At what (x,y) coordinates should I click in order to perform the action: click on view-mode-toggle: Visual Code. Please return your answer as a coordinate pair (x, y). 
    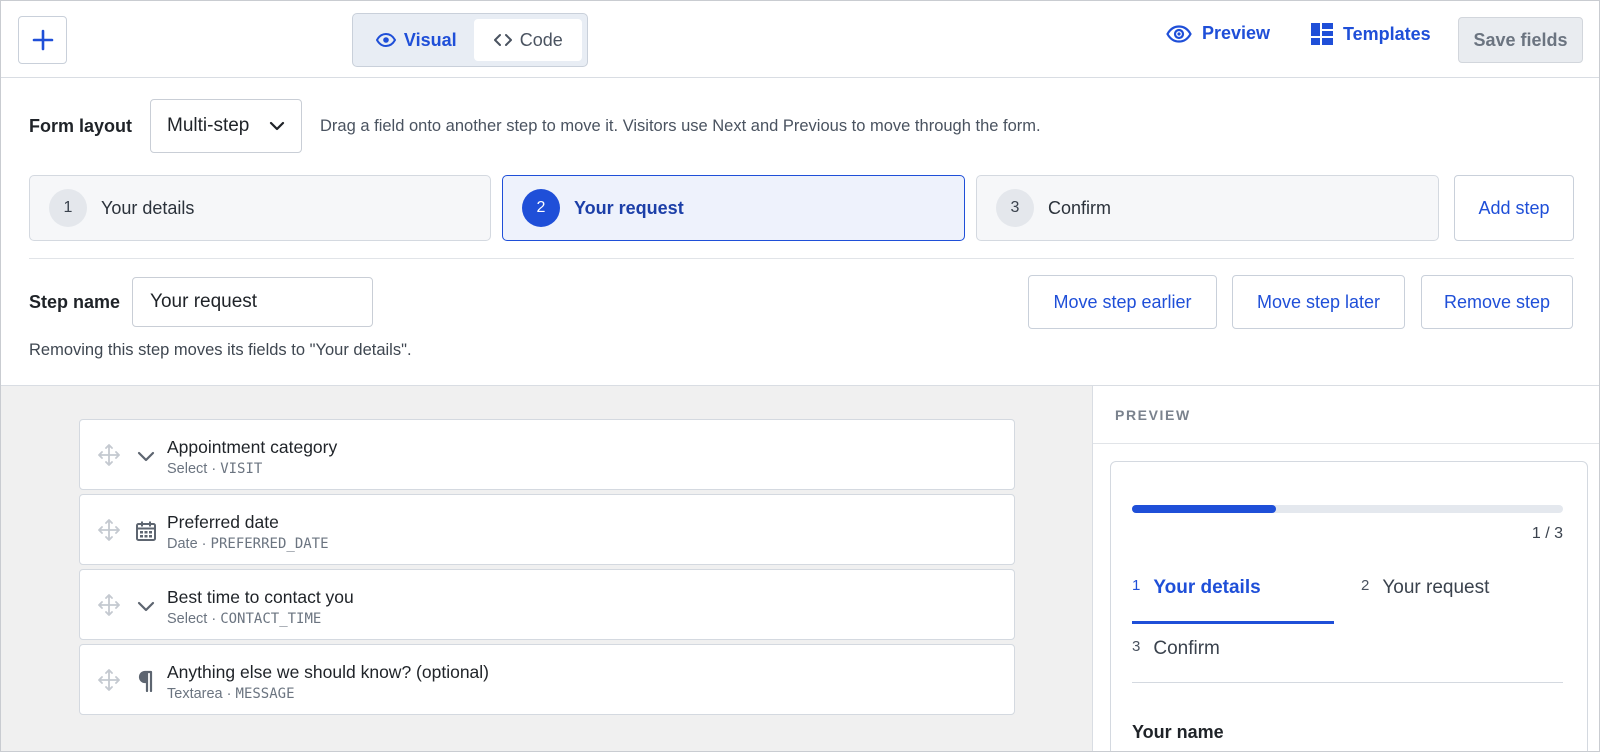
    Looking at the image, I should click on (470, 40).